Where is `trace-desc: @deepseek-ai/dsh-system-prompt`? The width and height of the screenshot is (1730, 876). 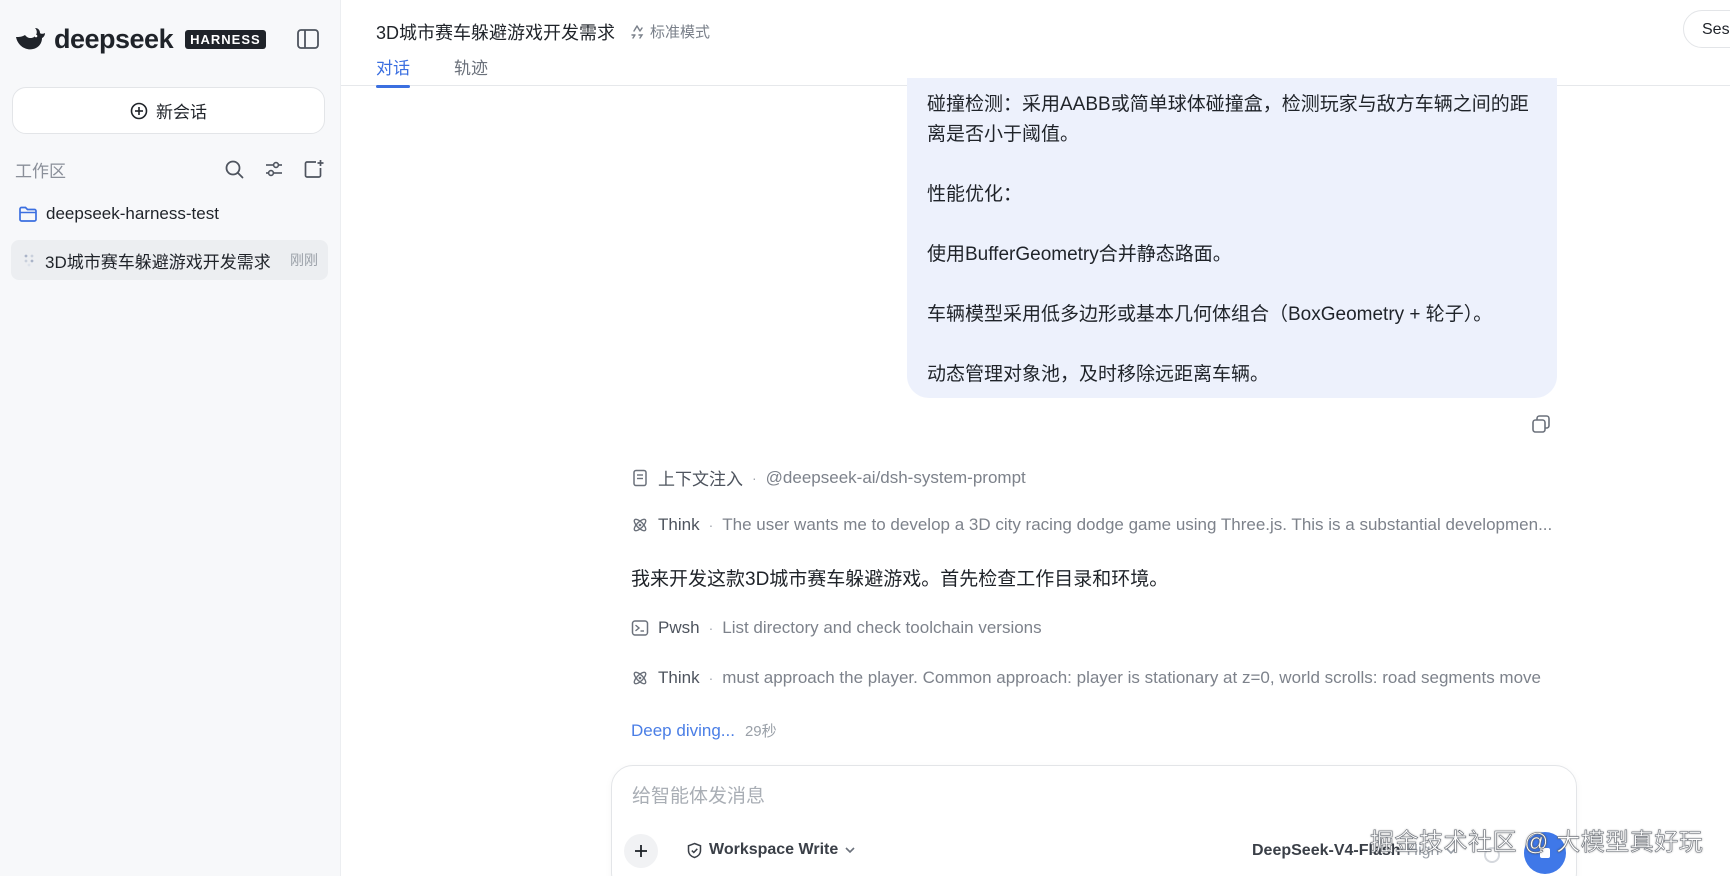 trace-desc: @deepseek-ai/dsh-system-prompt is located at coordinates (895, 477).